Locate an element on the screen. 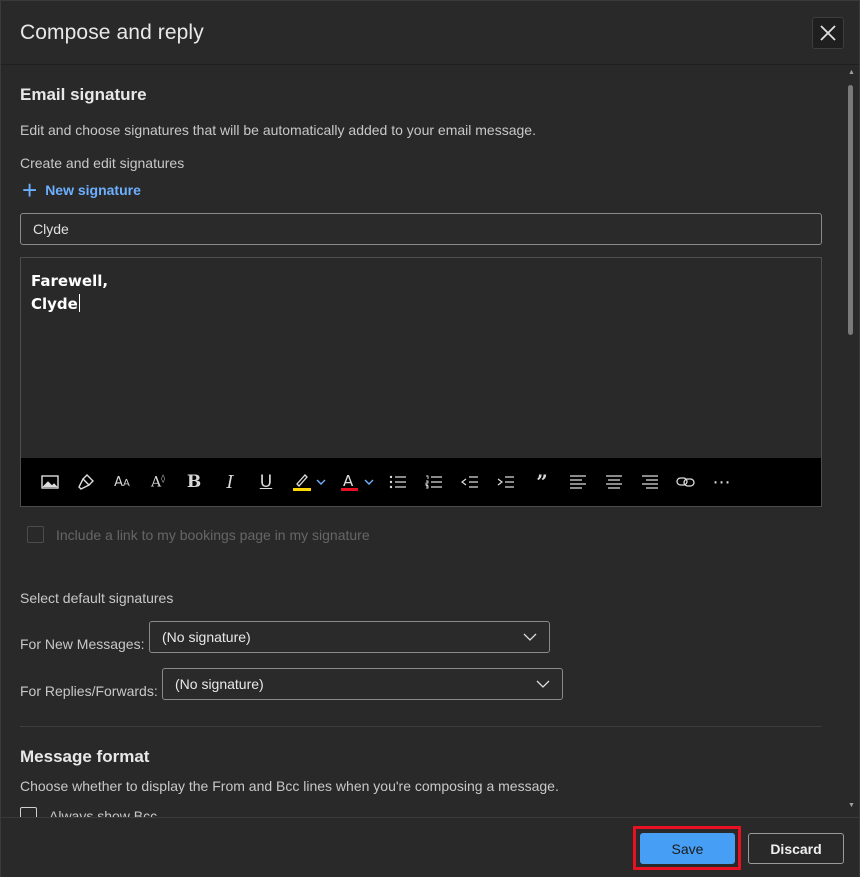 This screenshot has width=860, height=877. format-painter-icon is located at coordinates (86, 482).